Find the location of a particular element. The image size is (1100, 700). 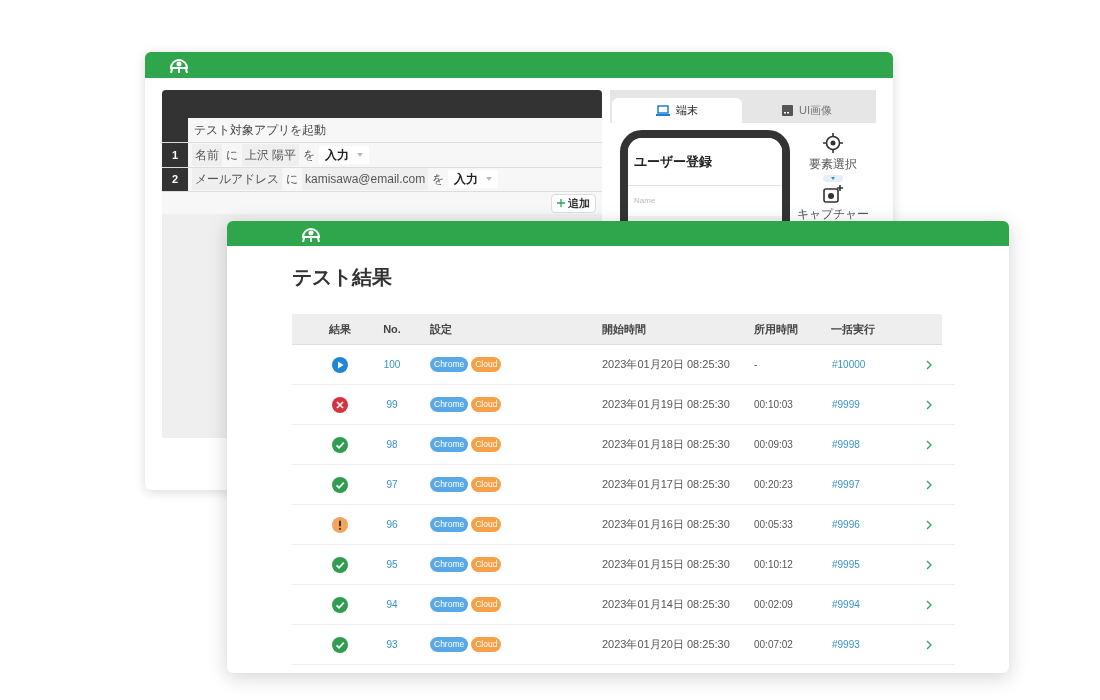

column-header: 結果 is located at coordinates (339, 329).